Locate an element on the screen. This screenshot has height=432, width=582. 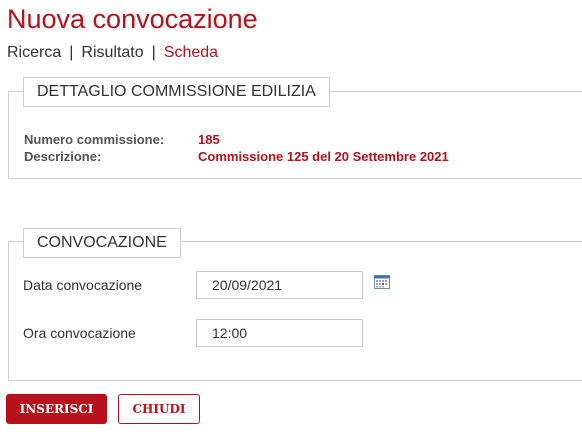
detail-row-numero: Numero commissione: 185 is located at coordinates (122, 139).